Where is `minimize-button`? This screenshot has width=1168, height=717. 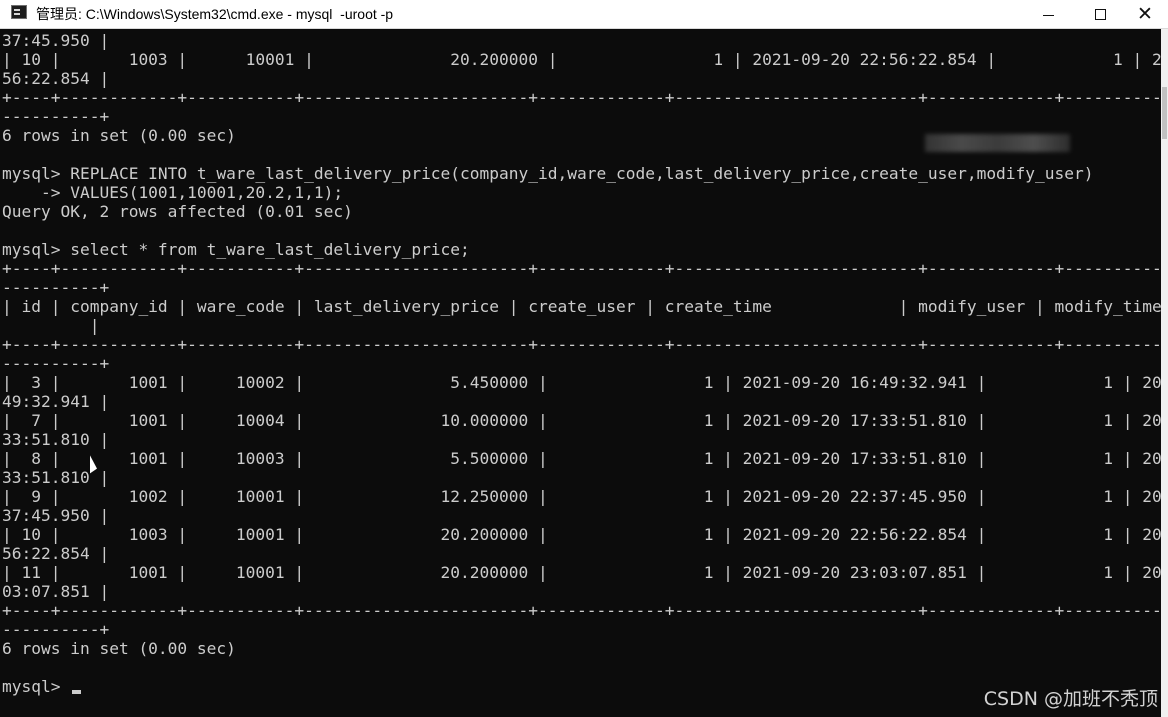
minimize-button is located at coordinates (1048, 14).